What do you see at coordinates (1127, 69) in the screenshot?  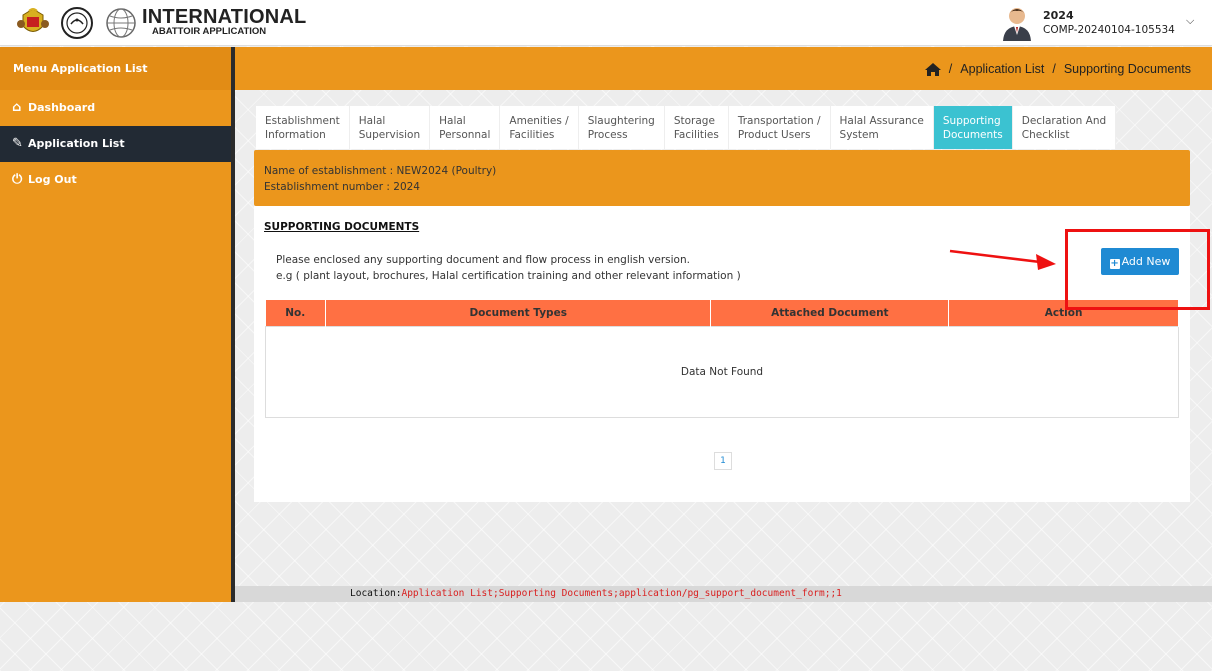 I see `breadcrumb-supporting-documents: Supporting Documents` at bounding box center [1127, 69].